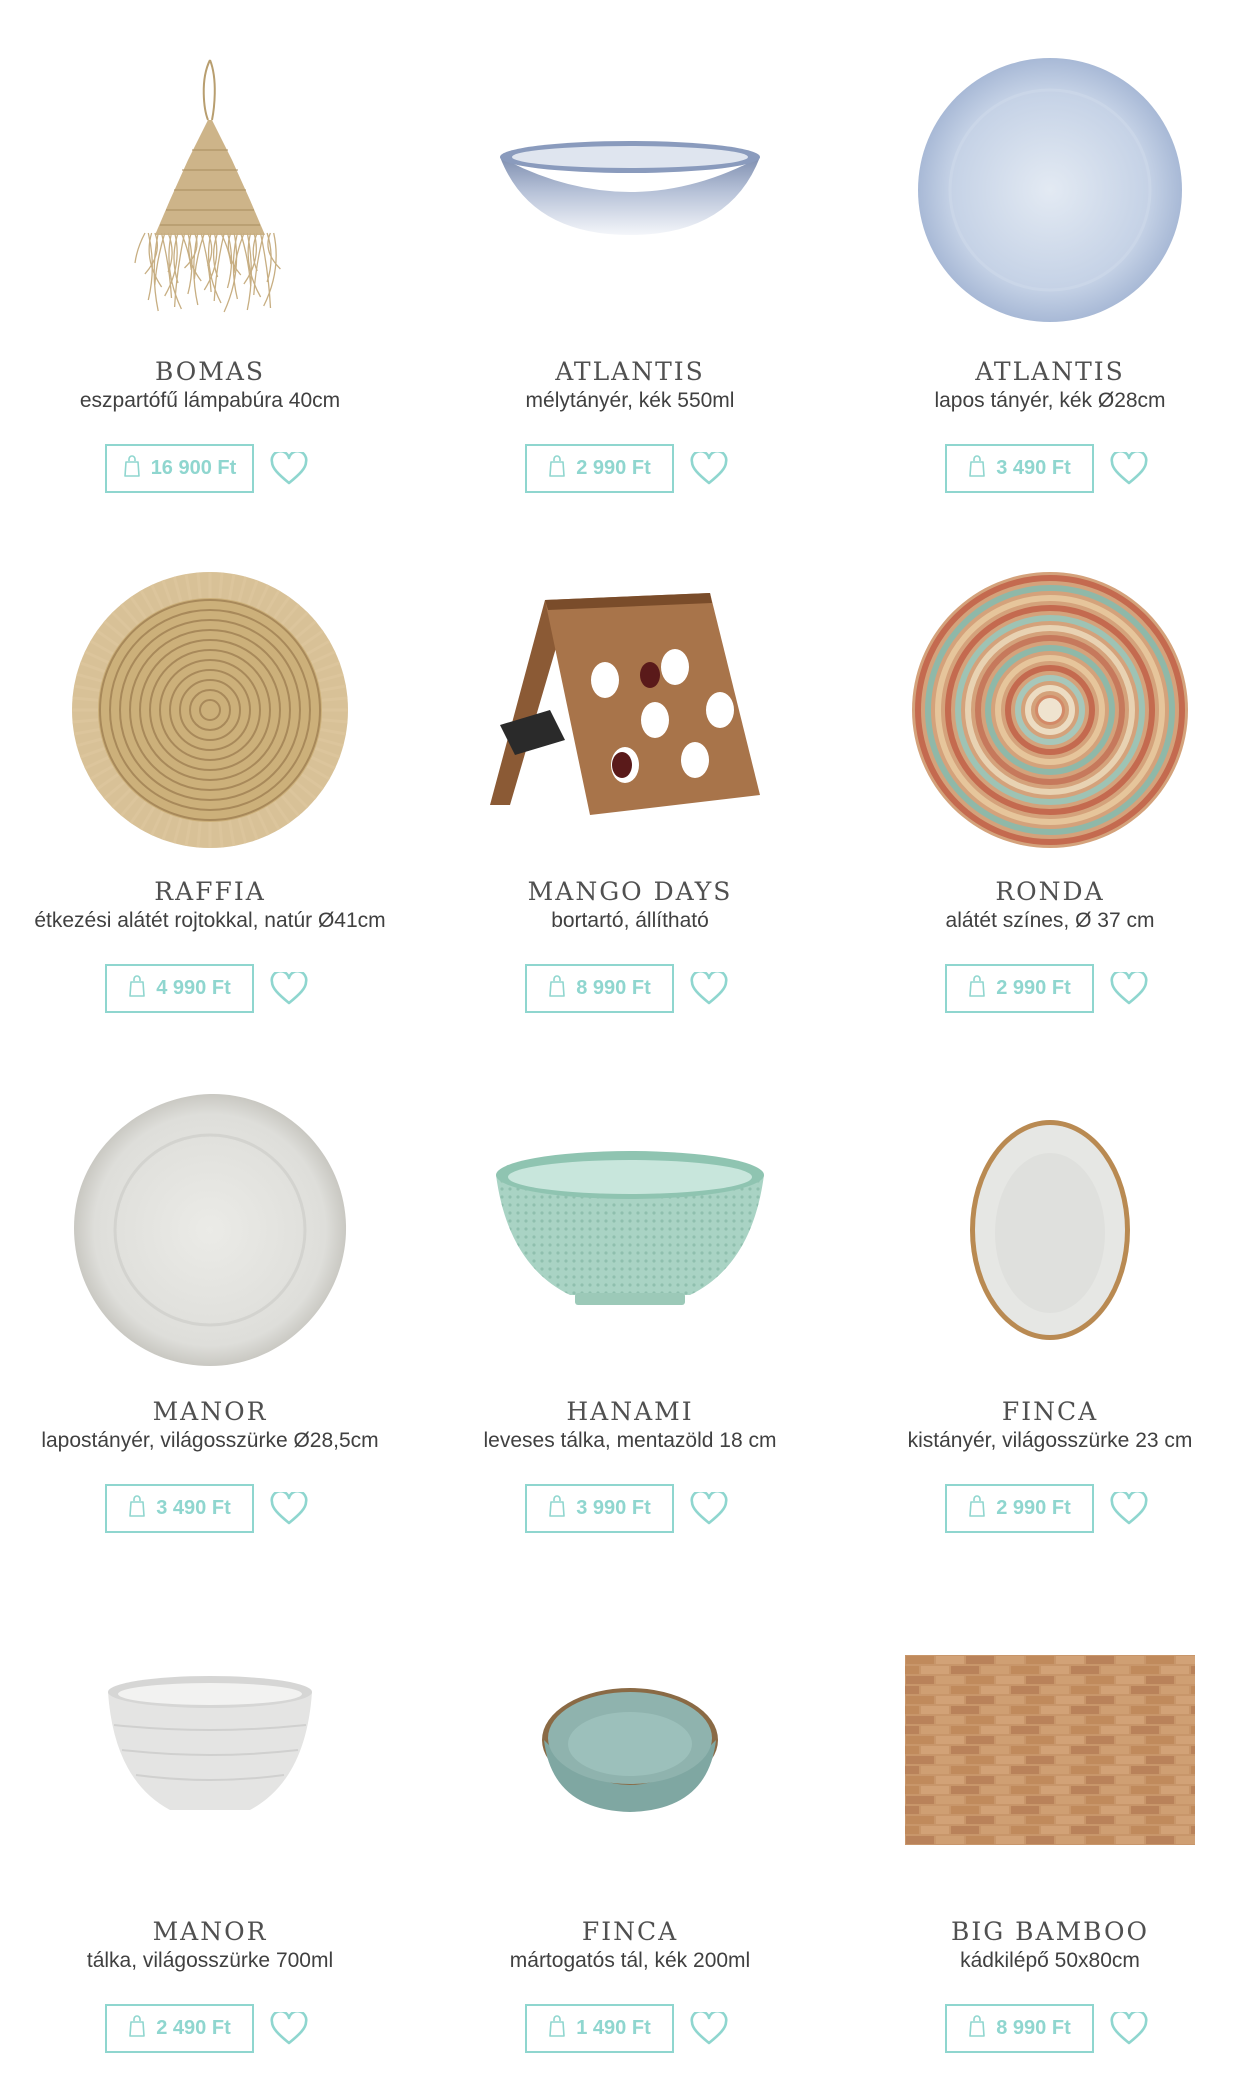 This screenshot has width=1250, height=2075. What do you see at coordinates (630, 1961) in the screenshot?
I see `product-description: mártogatós tál, kék 200ml` at bounding box center [630, 1961].